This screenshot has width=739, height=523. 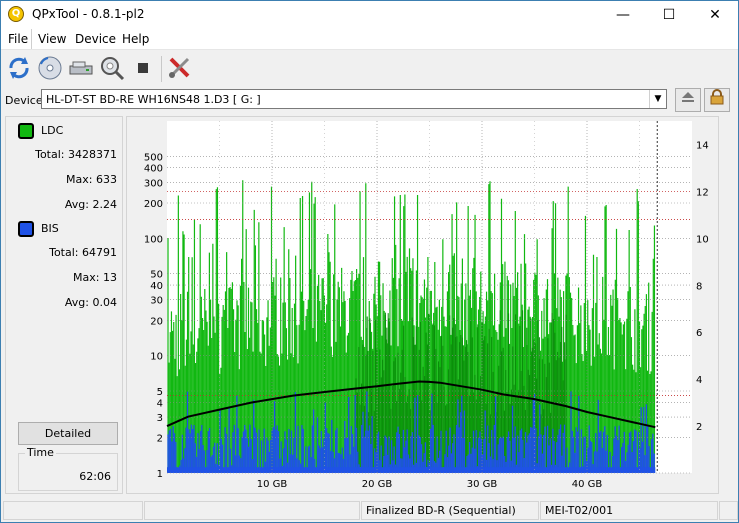 What do you see at coordinates (161, 69) in the screenshot?
I see `toolbar-separator` at bounding box center [161, 69].